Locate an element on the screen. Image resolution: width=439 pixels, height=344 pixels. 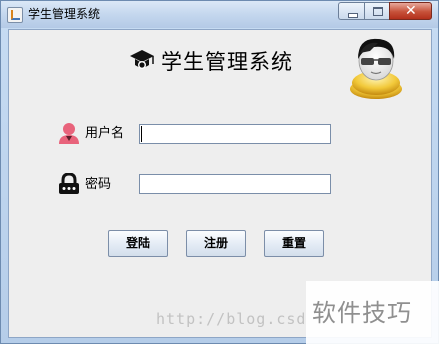
graduation-cap-icon is located at coordinates (142, 59).